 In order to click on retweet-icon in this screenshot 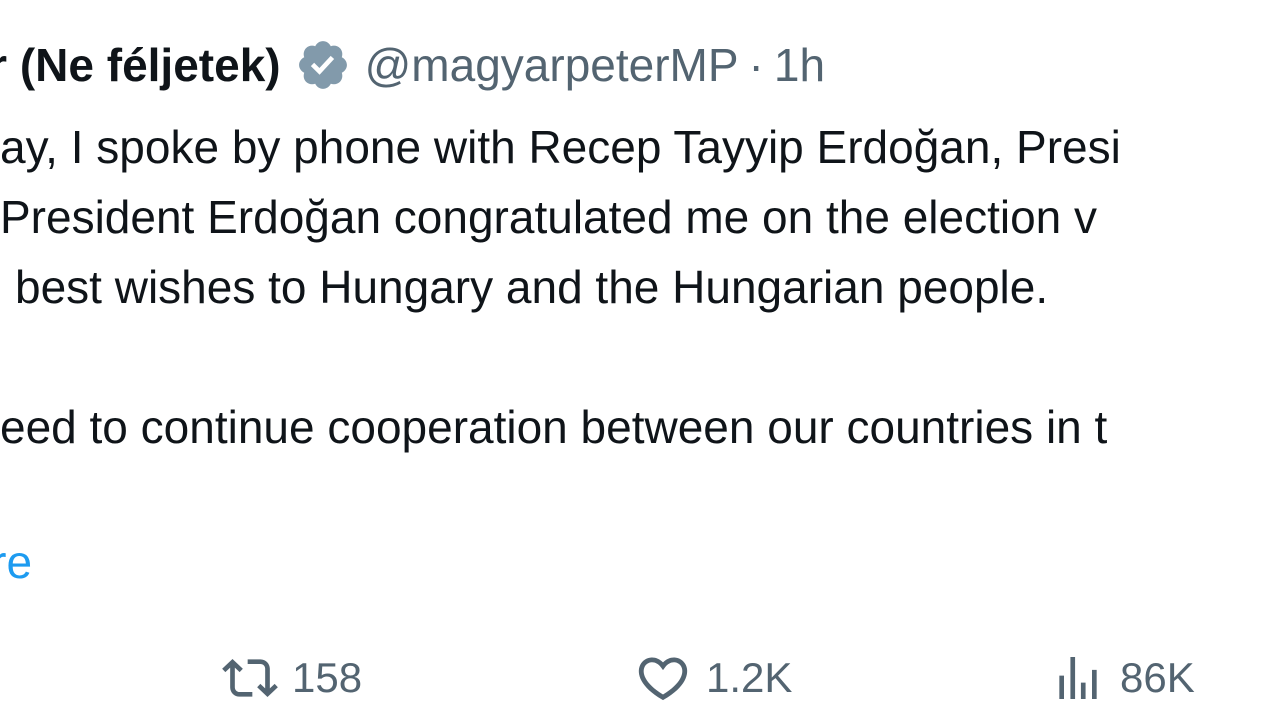, I will do `click(250, 678)`.